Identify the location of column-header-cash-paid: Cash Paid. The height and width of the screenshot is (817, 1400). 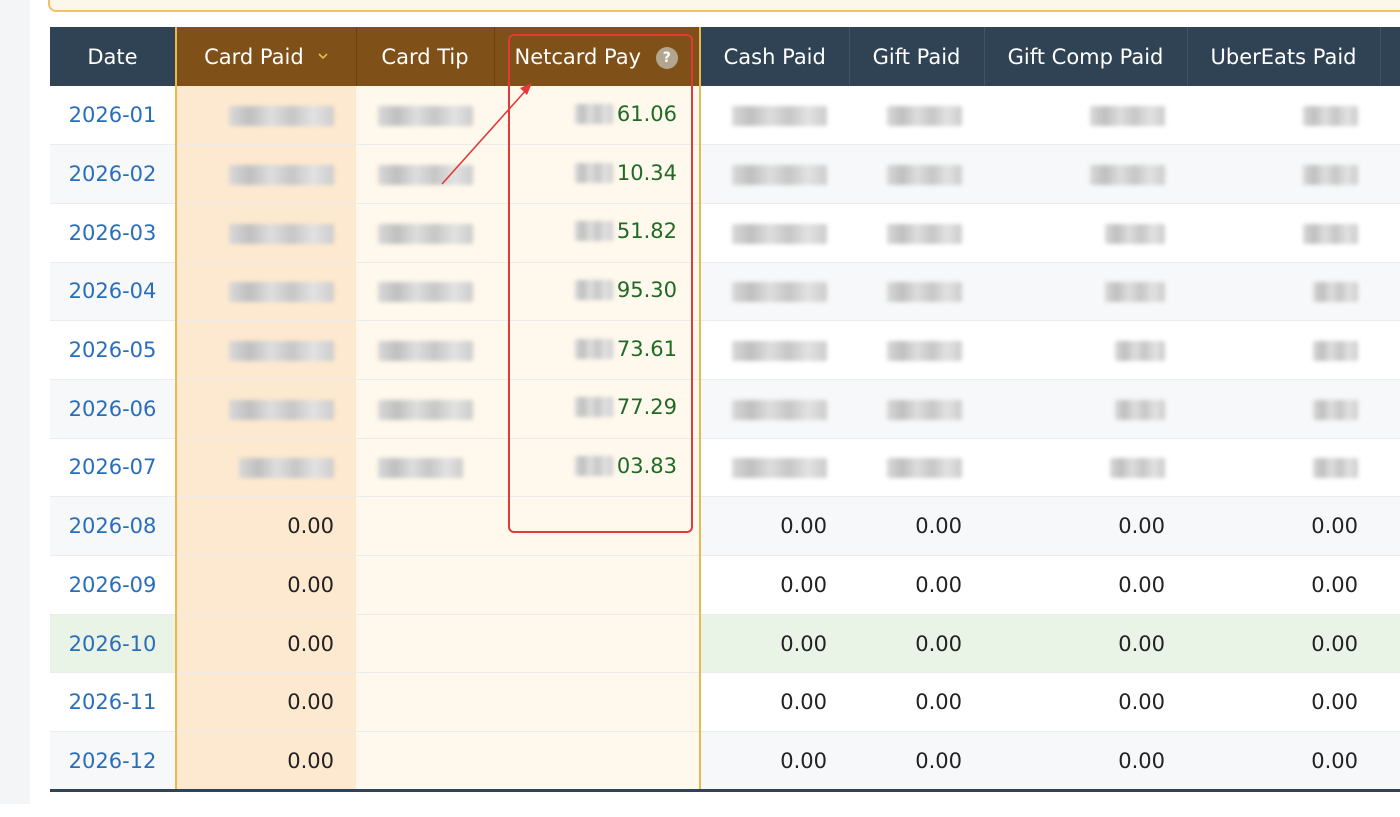
(775, 56).